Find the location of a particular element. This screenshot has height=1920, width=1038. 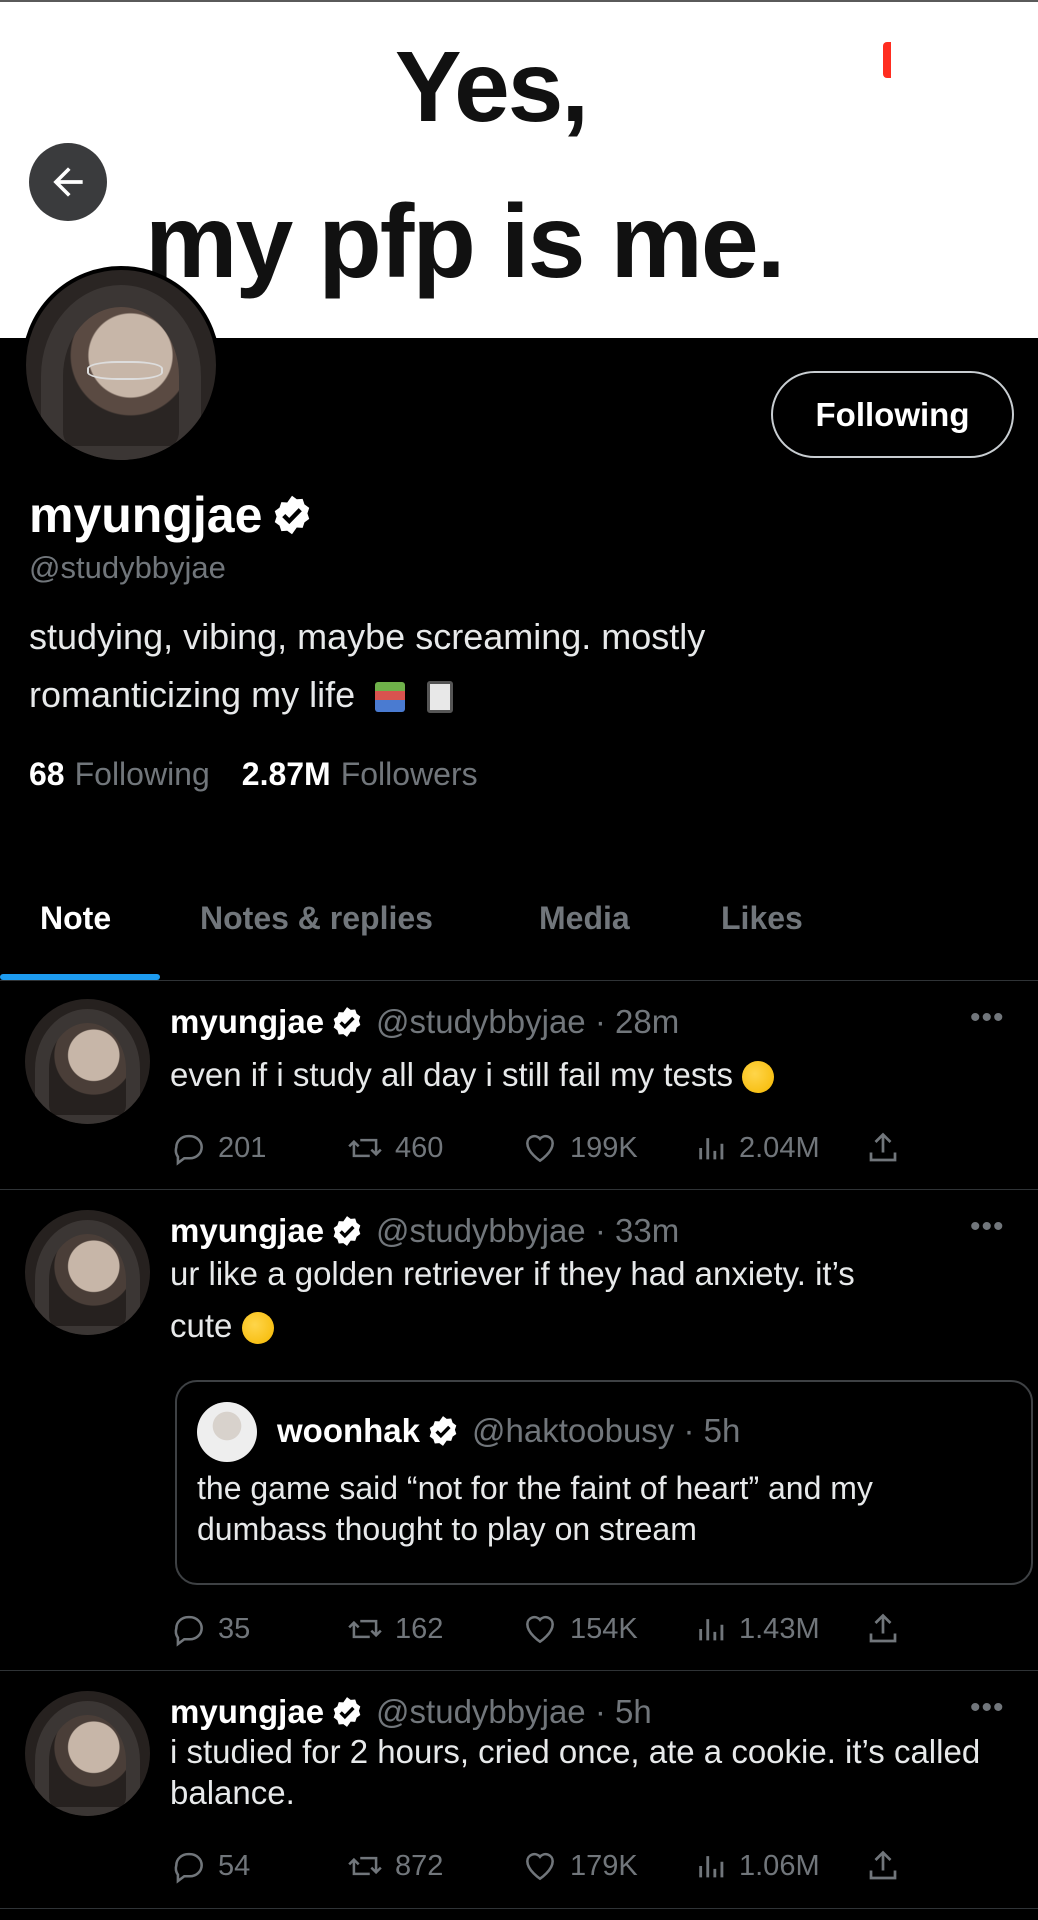

post-meta: @studybbyjae · 28m is located at coordinates (528, 1021).